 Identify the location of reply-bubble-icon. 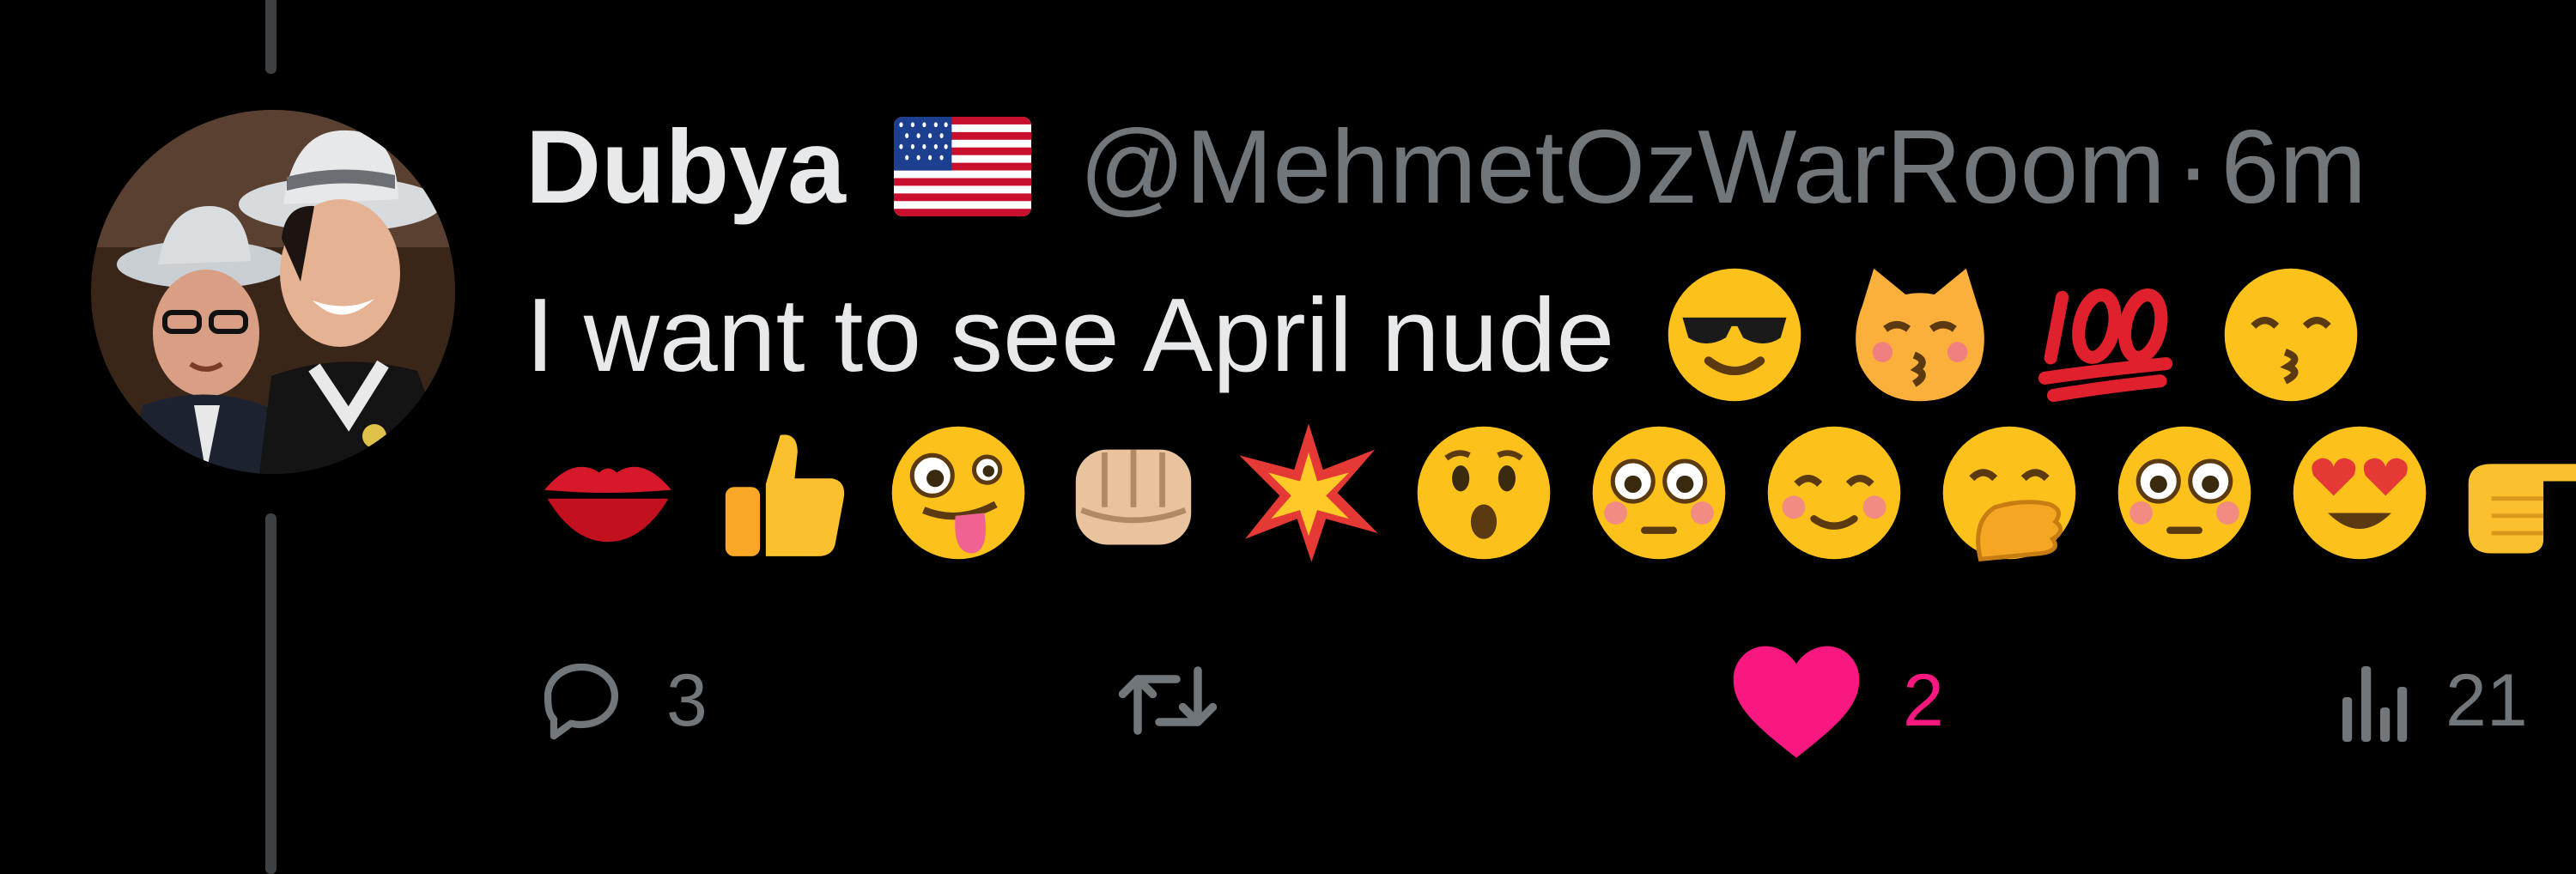
(581, 701).